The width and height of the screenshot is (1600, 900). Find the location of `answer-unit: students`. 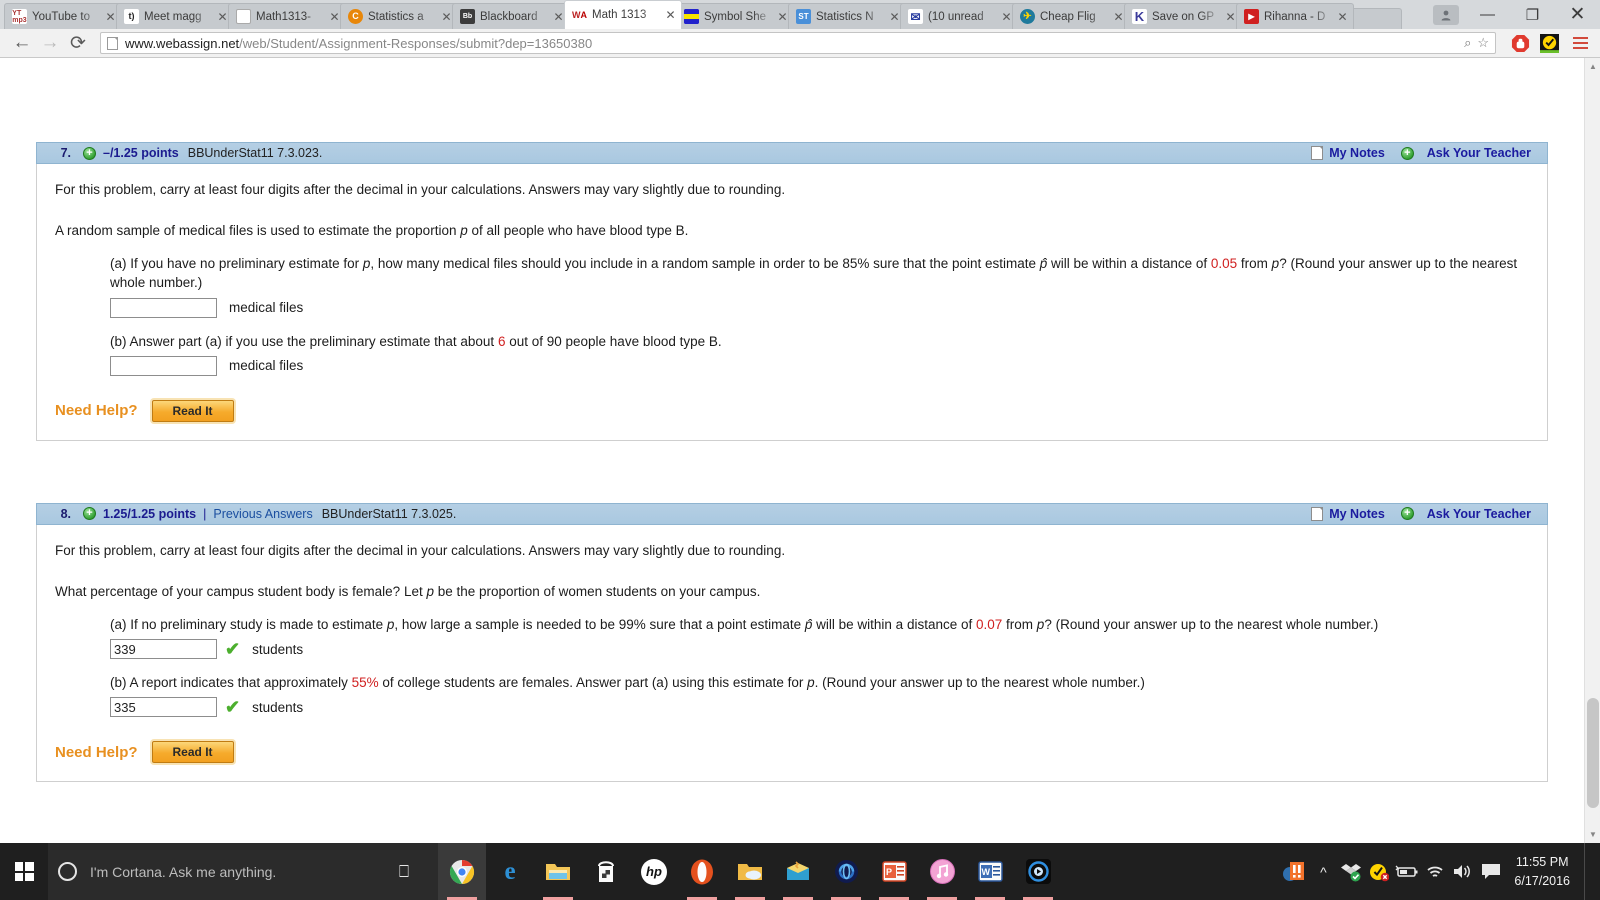

answer-unit: students is located at coordinates (278, 707).